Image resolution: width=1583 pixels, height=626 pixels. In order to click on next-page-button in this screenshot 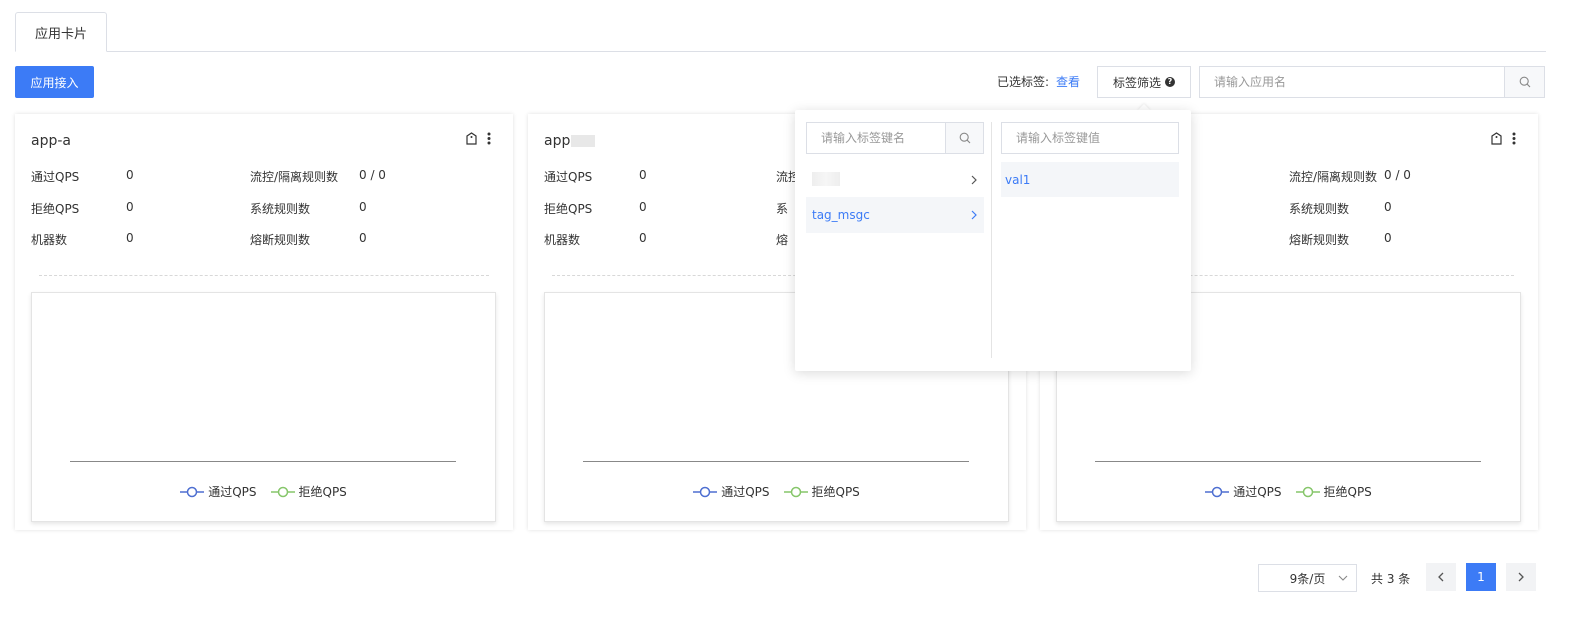, I will do `click(1521, 577)`.